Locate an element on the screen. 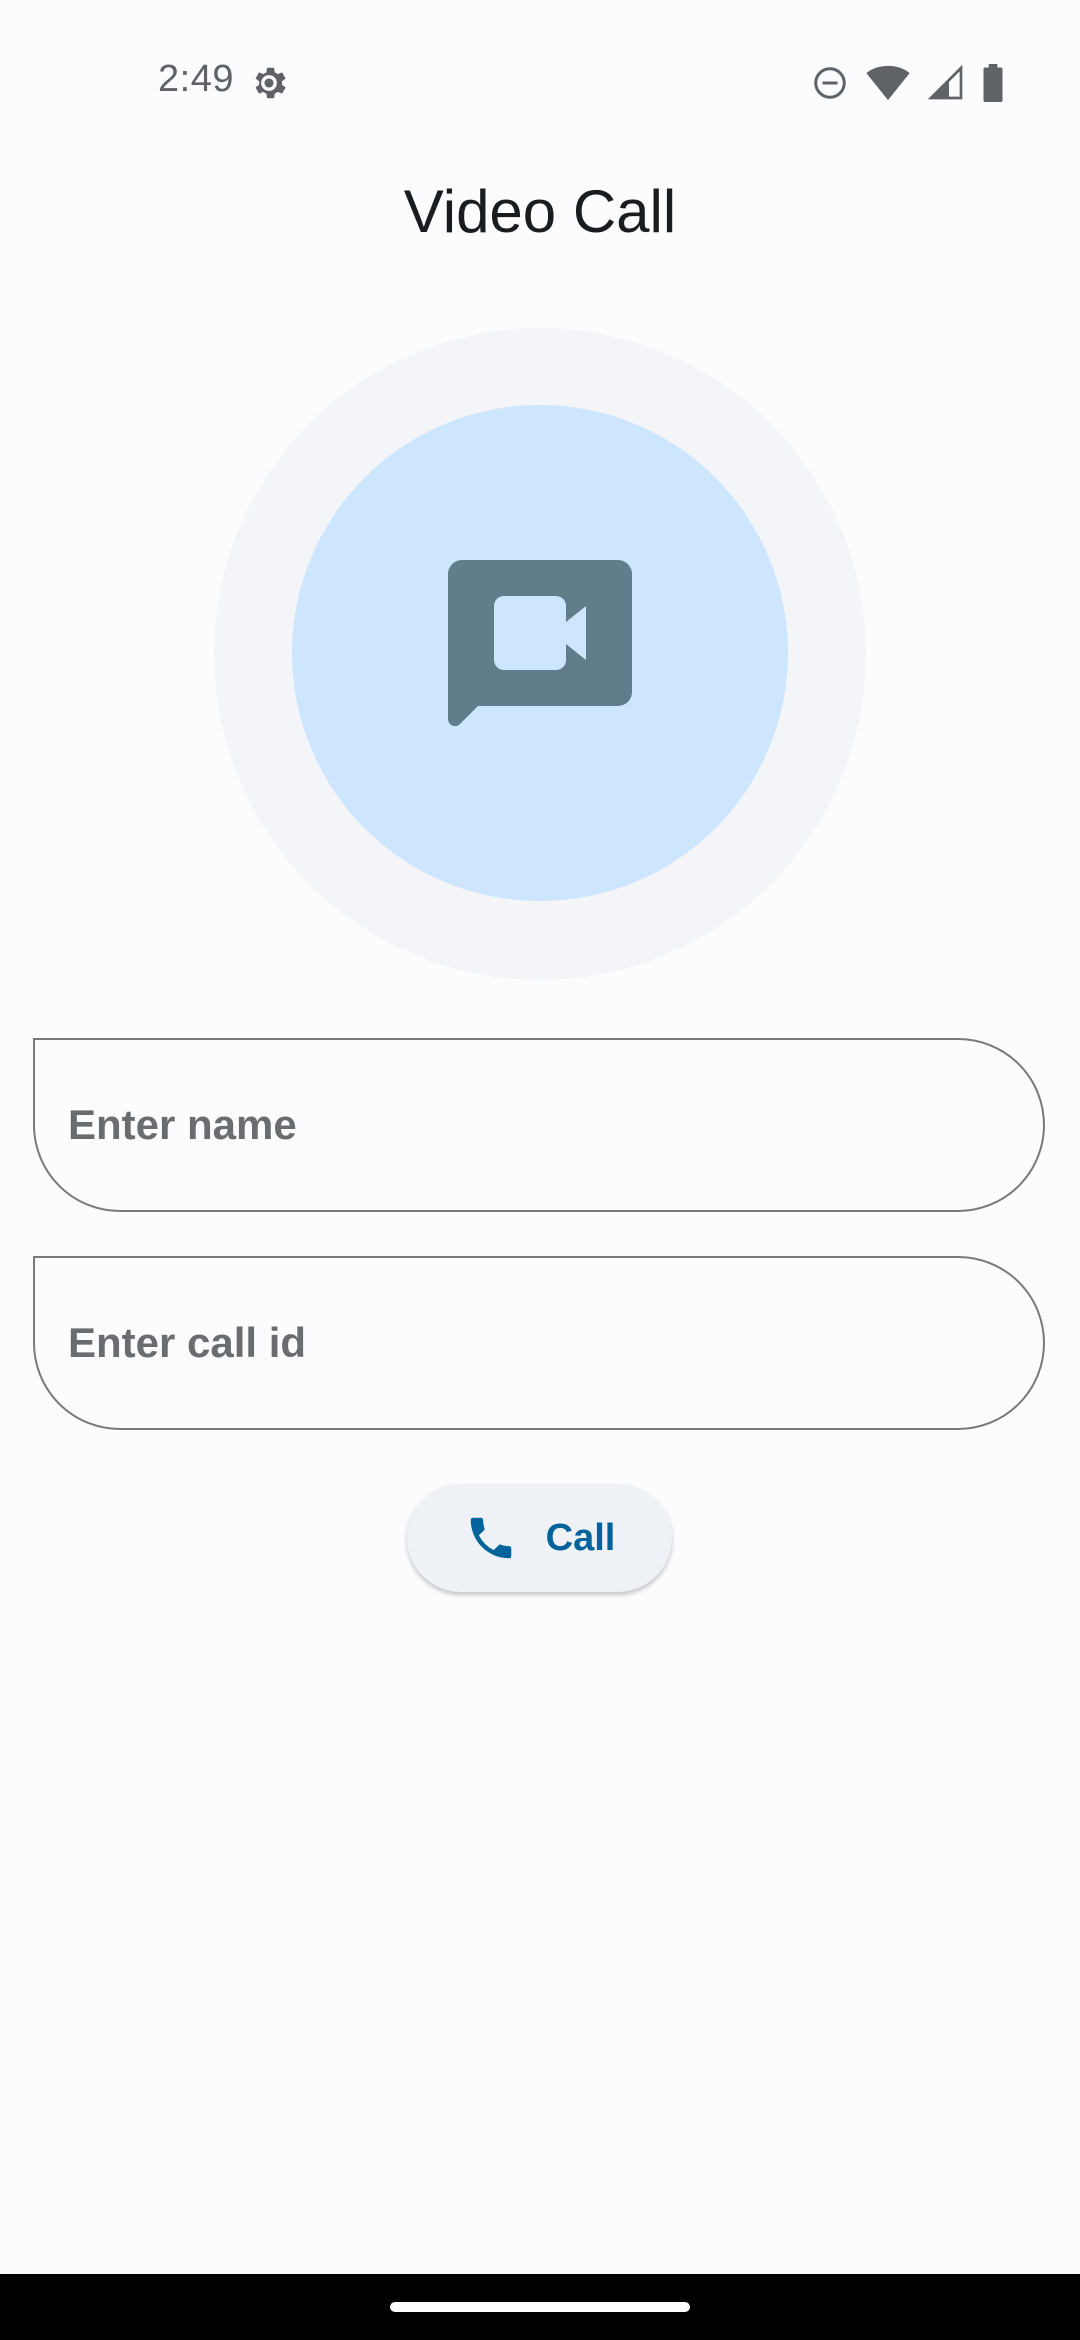 This screenshot has width=1080, height=2340. settings-gear-icon is located at coordinates (270, 83).